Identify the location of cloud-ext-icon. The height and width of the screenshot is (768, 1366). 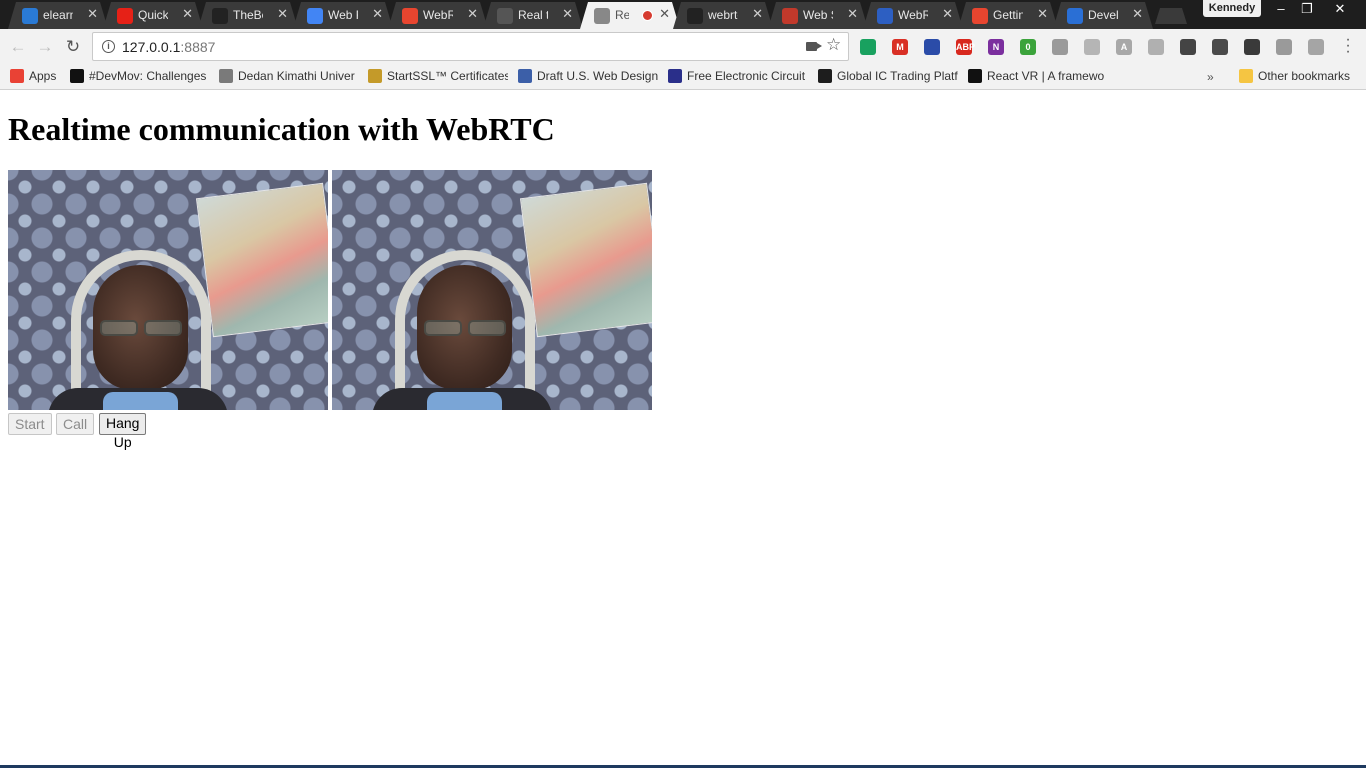
(1316, 47).